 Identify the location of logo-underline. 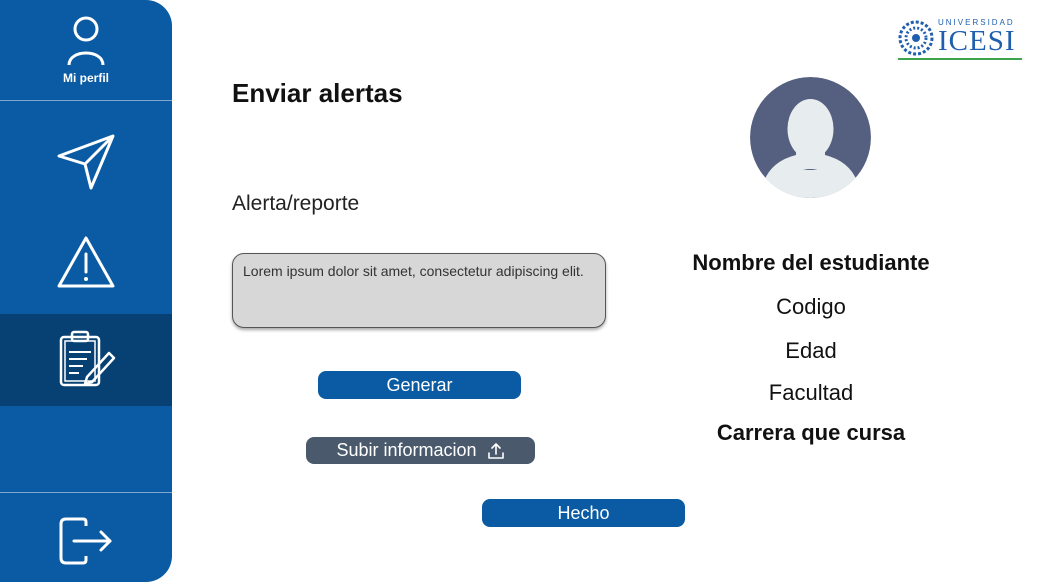
(960, 59).